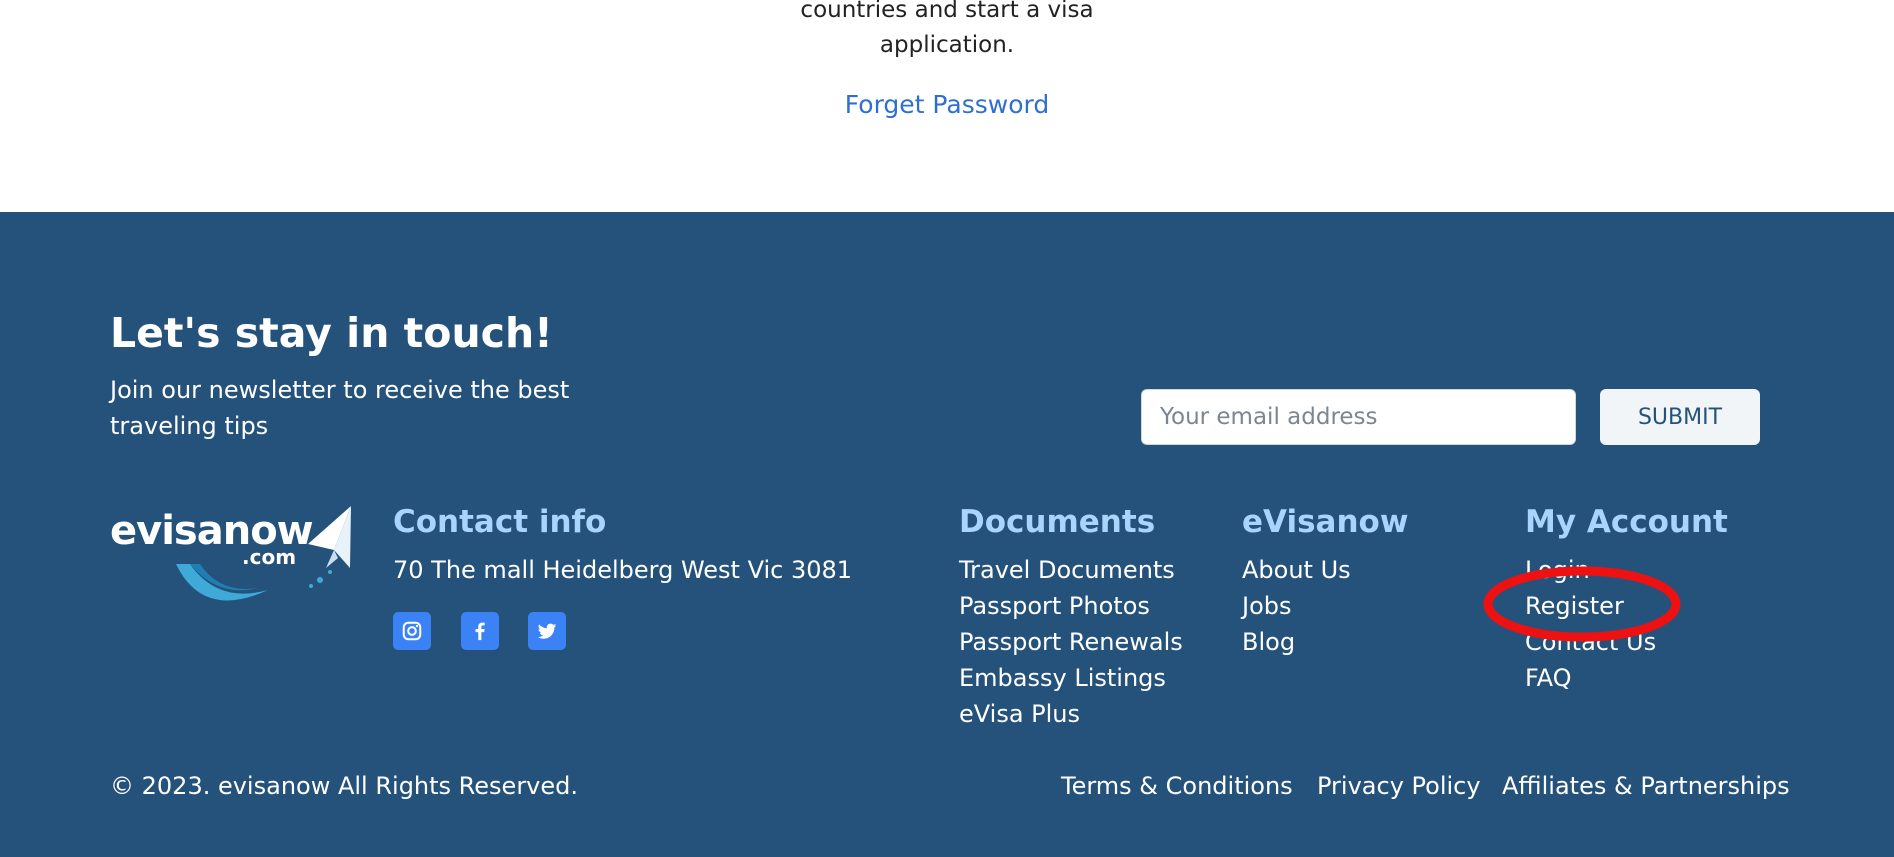  I want to click on twitter-link, so click(547, 631).